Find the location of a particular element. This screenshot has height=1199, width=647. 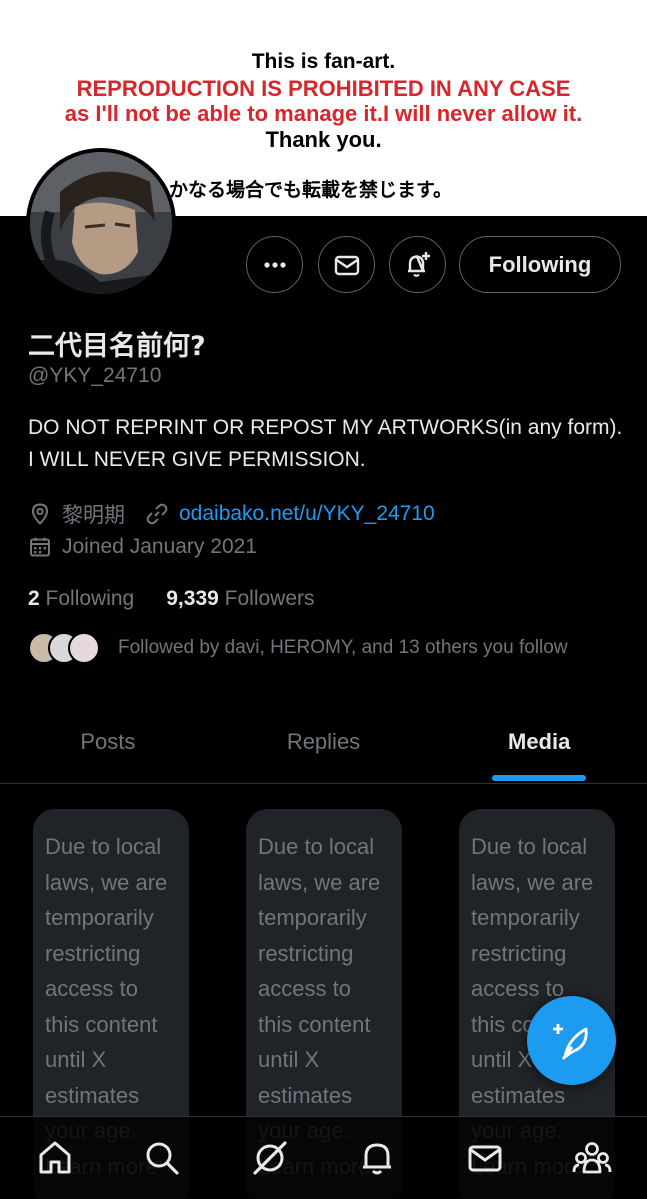

nav-home is located at coordinates (55, 1158).